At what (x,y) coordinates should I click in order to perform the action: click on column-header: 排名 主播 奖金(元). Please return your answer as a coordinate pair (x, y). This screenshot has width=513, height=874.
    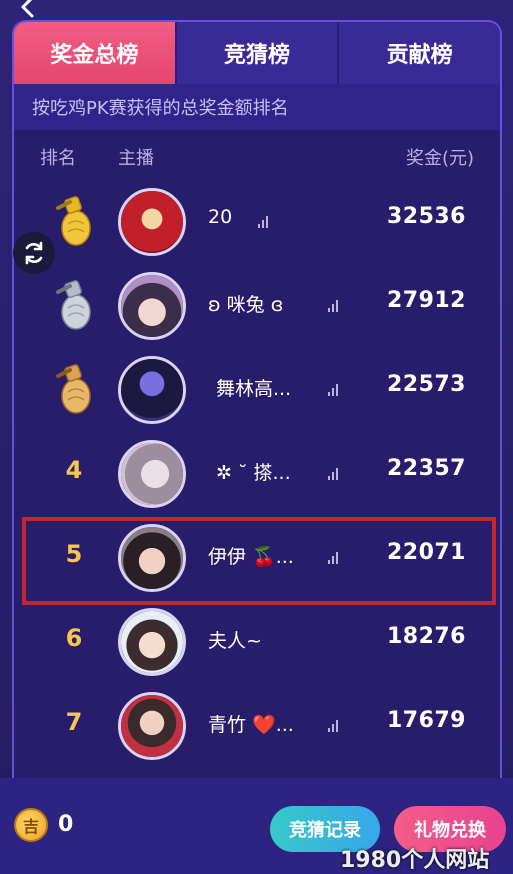
    Looking at the image, I should click on (257, 155).